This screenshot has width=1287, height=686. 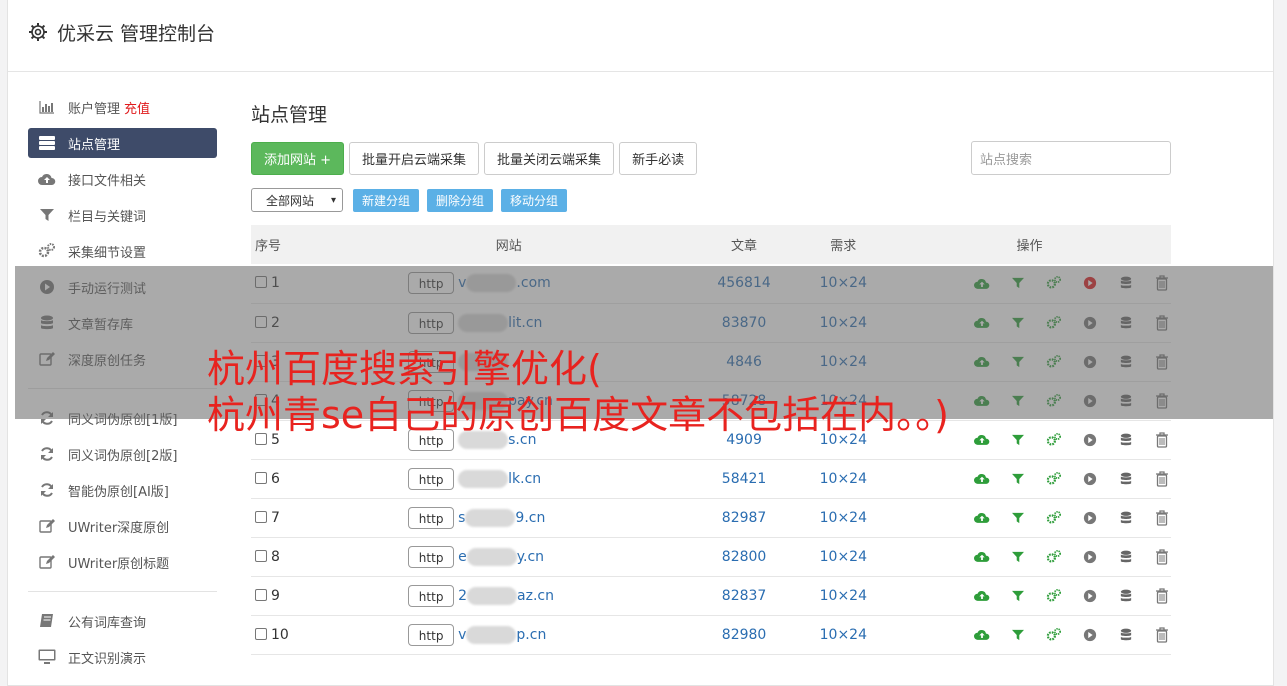 What do you see at coordinates (275, 517) in the screenshot?
I see `row-no: 7` at bounding box center [275, 517].